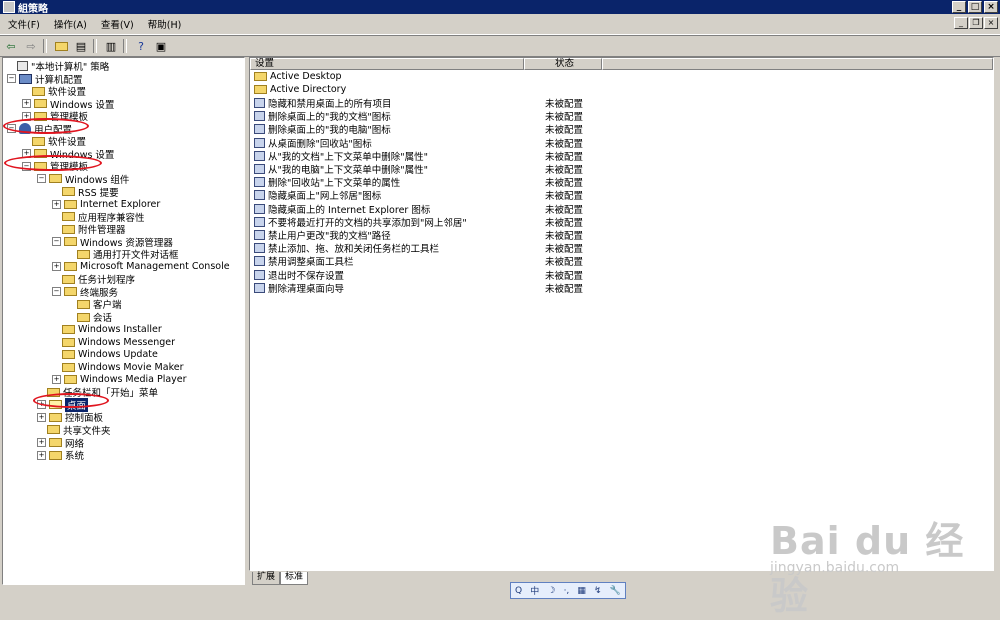  What do you see at coordinates (75, 457) in the screenshot?
I see `tree-node-label: 系统` at bounding box center [75, 457].